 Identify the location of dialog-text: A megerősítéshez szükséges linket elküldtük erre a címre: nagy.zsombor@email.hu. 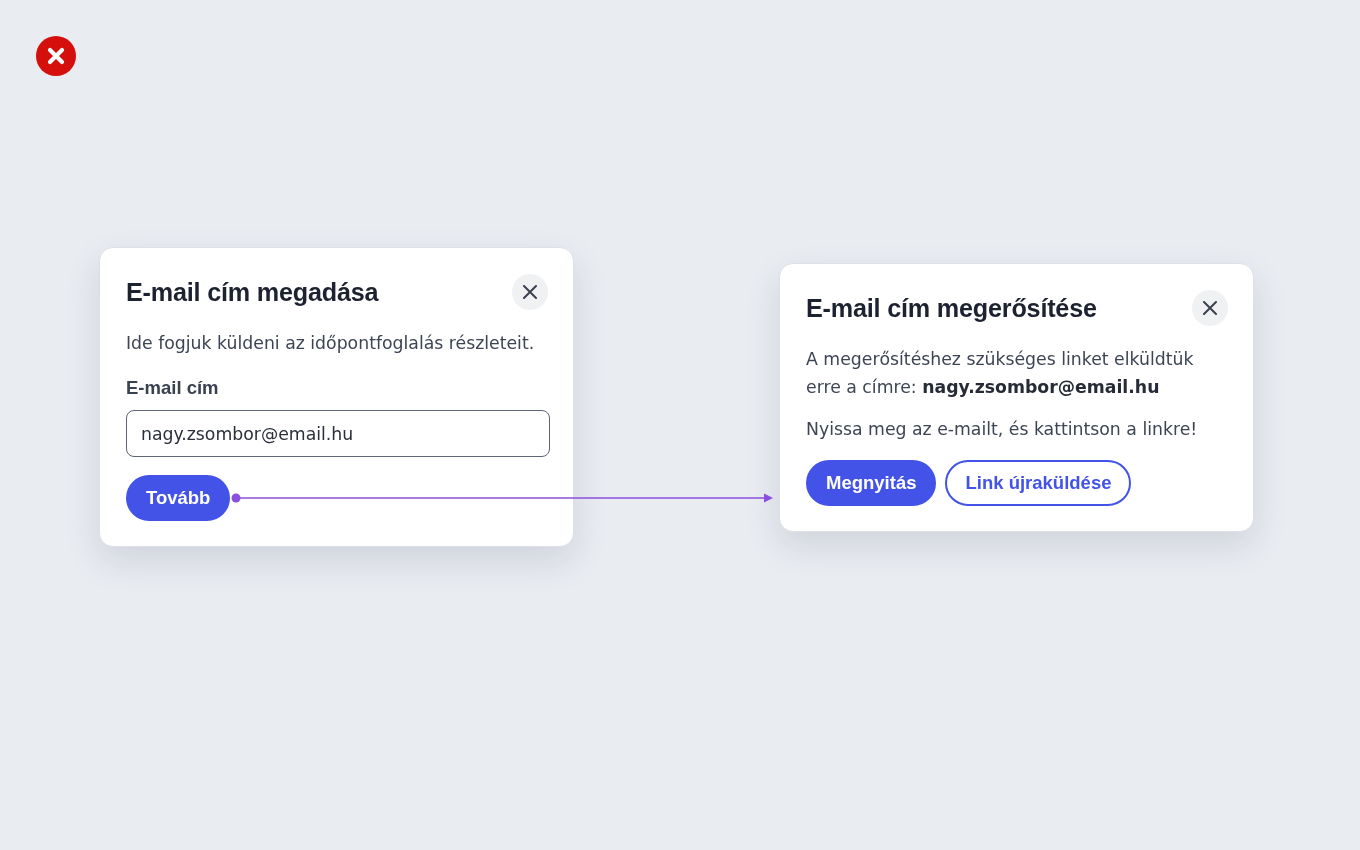
(1000, 373).